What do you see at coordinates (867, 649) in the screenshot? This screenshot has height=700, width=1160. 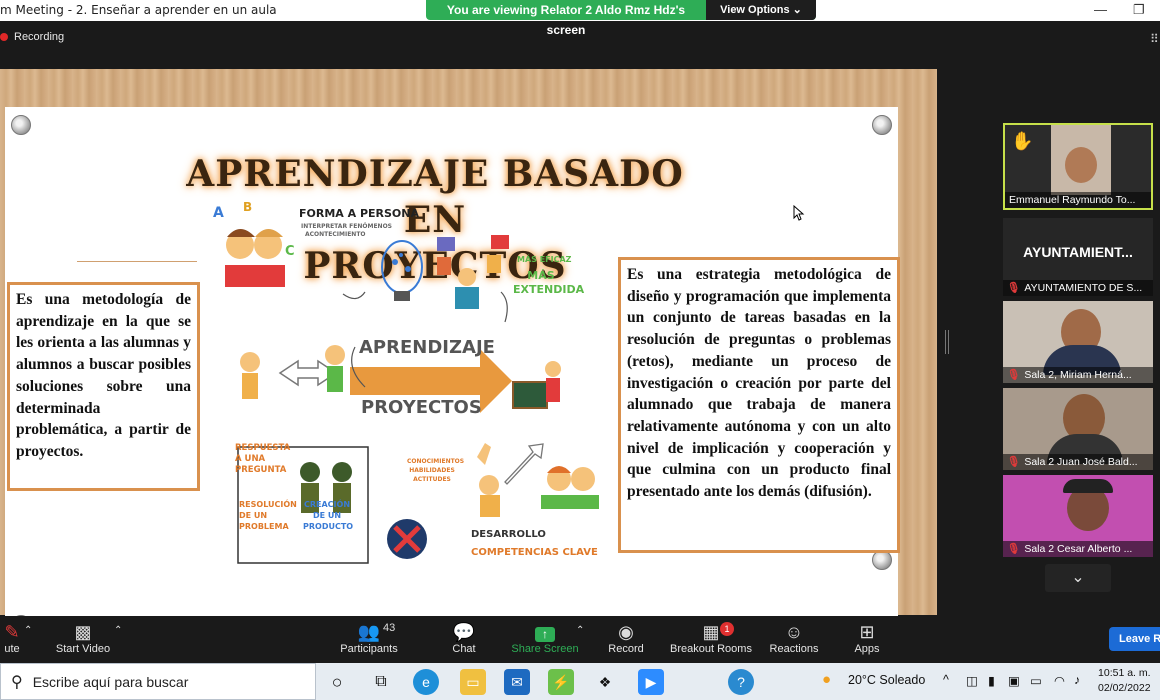 I see `apps-label: Apps` at bounding box center [867, 649].